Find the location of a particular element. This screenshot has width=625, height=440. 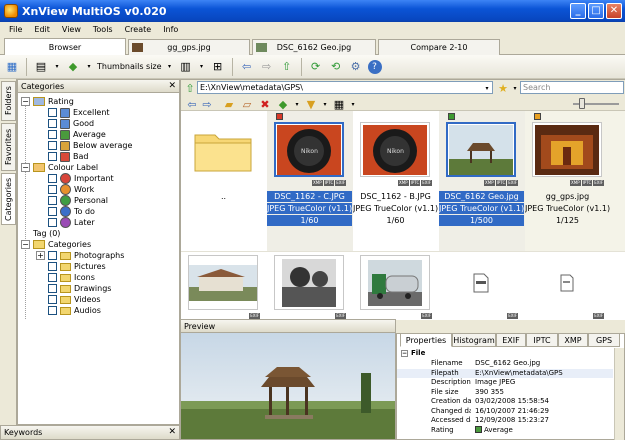

tab-dsc-6162: DSC_6162 Geo.jpg is located at coordinates (314, 47).